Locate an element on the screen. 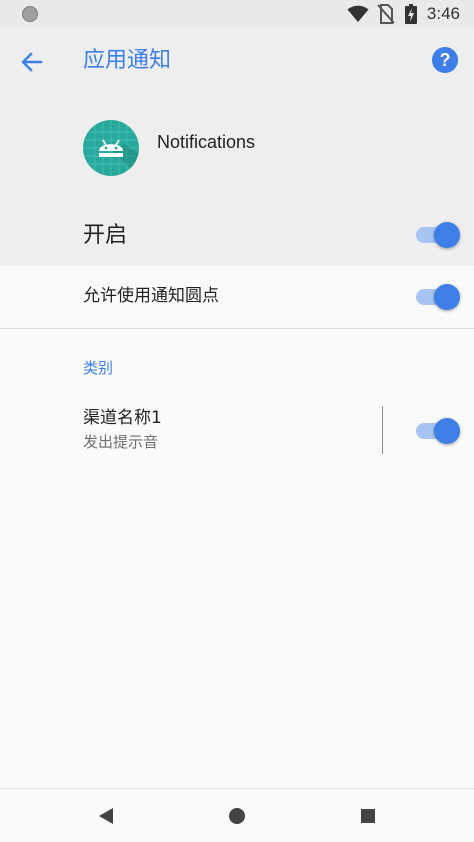 The height and width of the screenshot is (842, 474). help-circle-icon: ? is located at coordinates (445, 59).